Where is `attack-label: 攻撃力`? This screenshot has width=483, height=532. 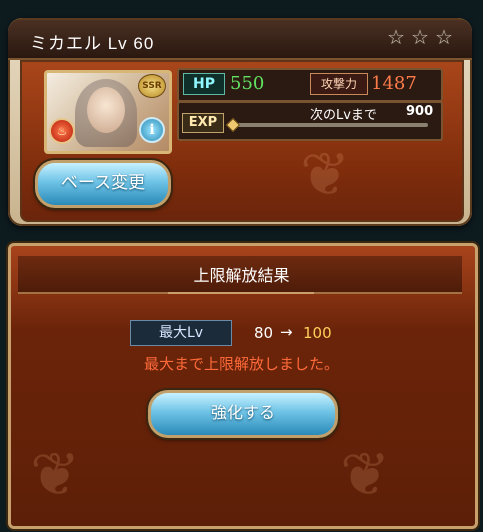 attack-label: 攻撃力 is located at coordinates (339, 84).